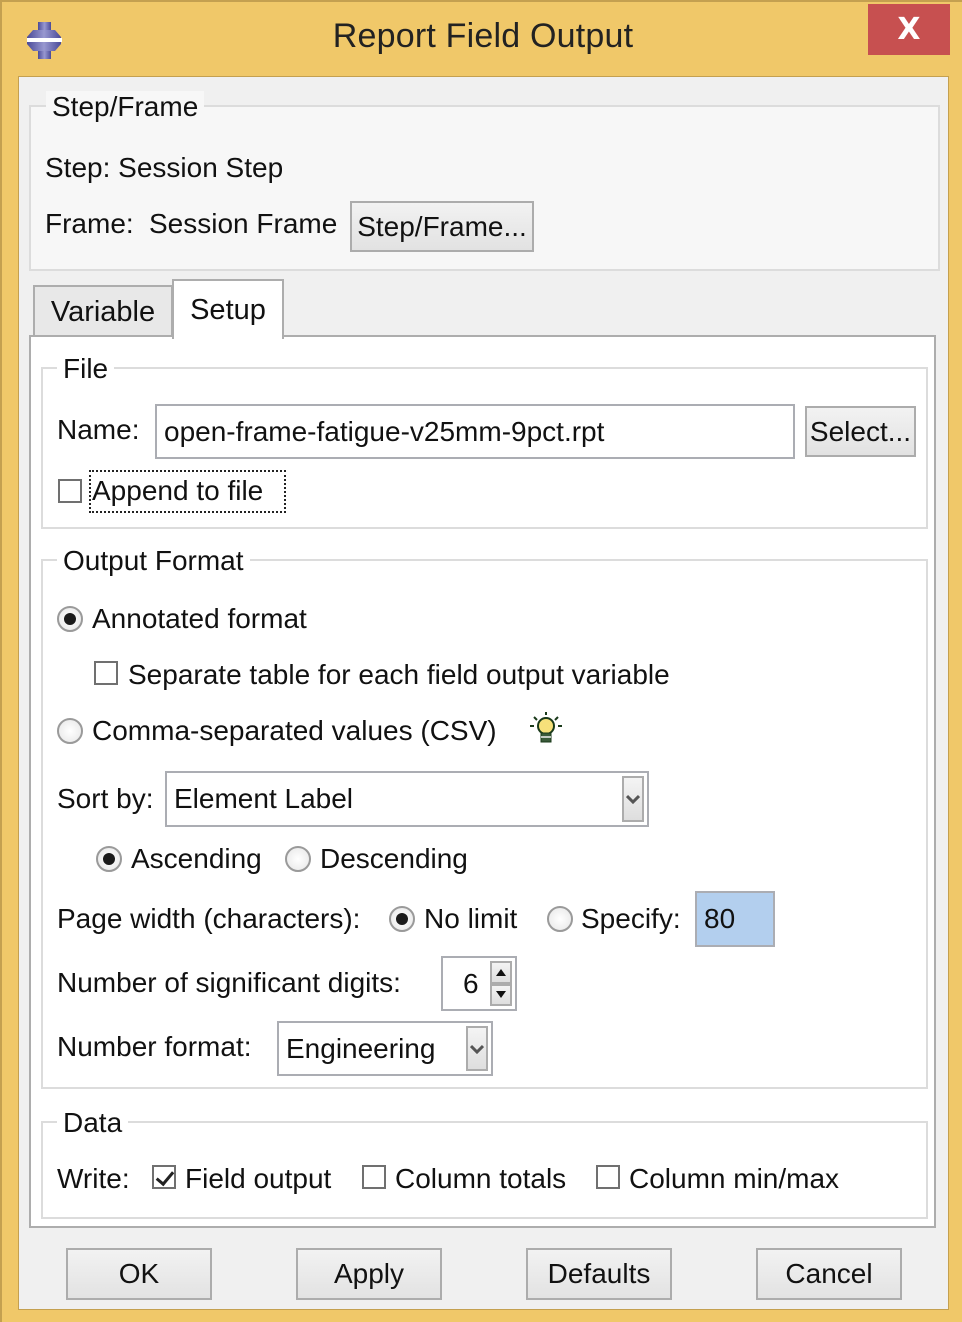 This screenshot has width=962, height=1322. Describe the element at coordinates (109, 859) in the screenshot. I see `ascending-radio` at that location.